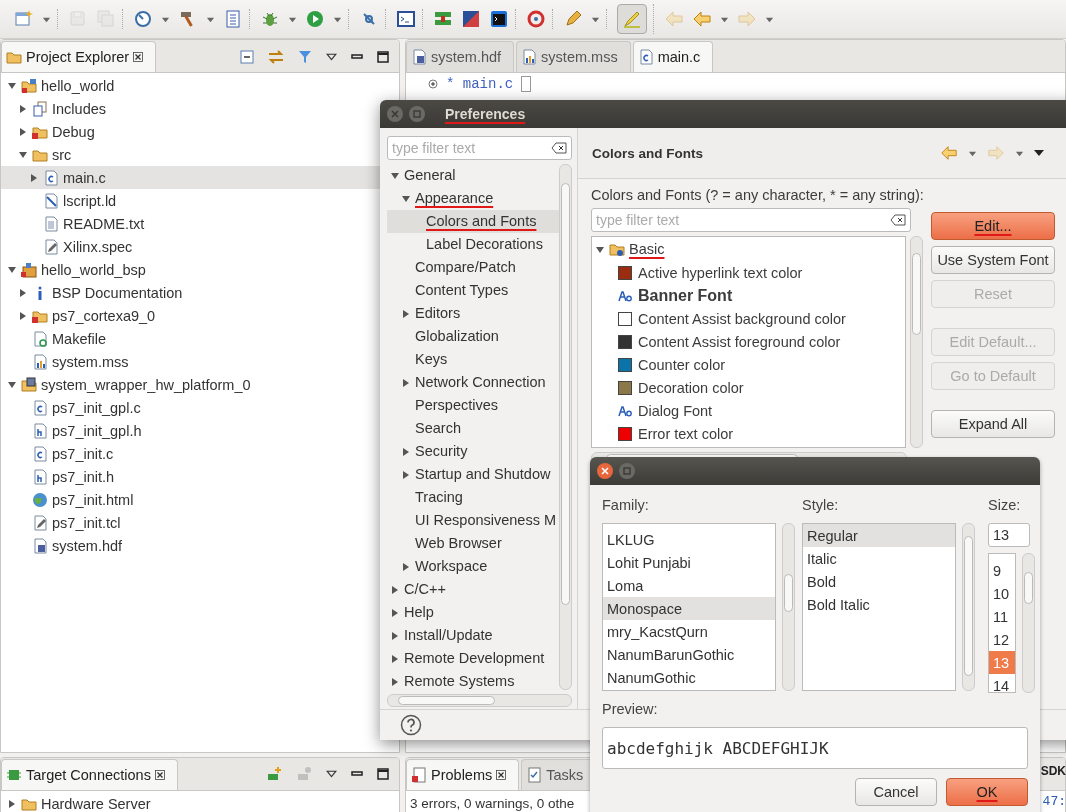 This screenshot has width=1066, height=812. I want to click on tree-item: Compare/Patch, so click(465, 269).